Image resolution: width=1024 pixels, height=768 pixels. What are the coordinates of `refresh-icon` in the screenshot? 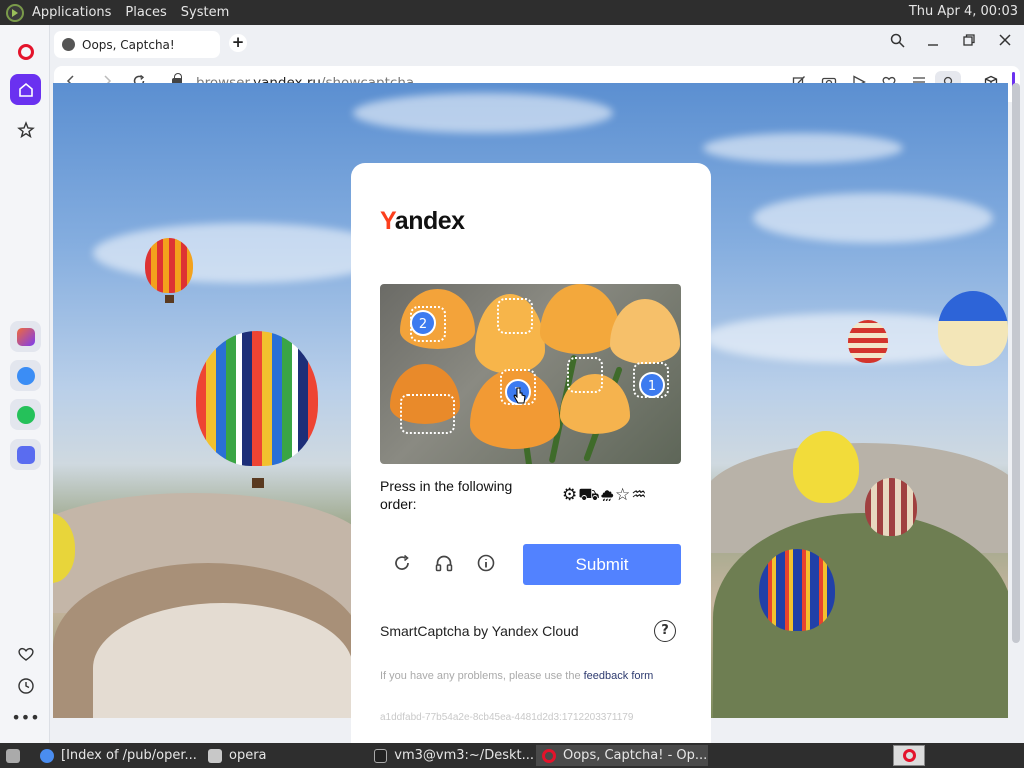 It's located at (402, 565).